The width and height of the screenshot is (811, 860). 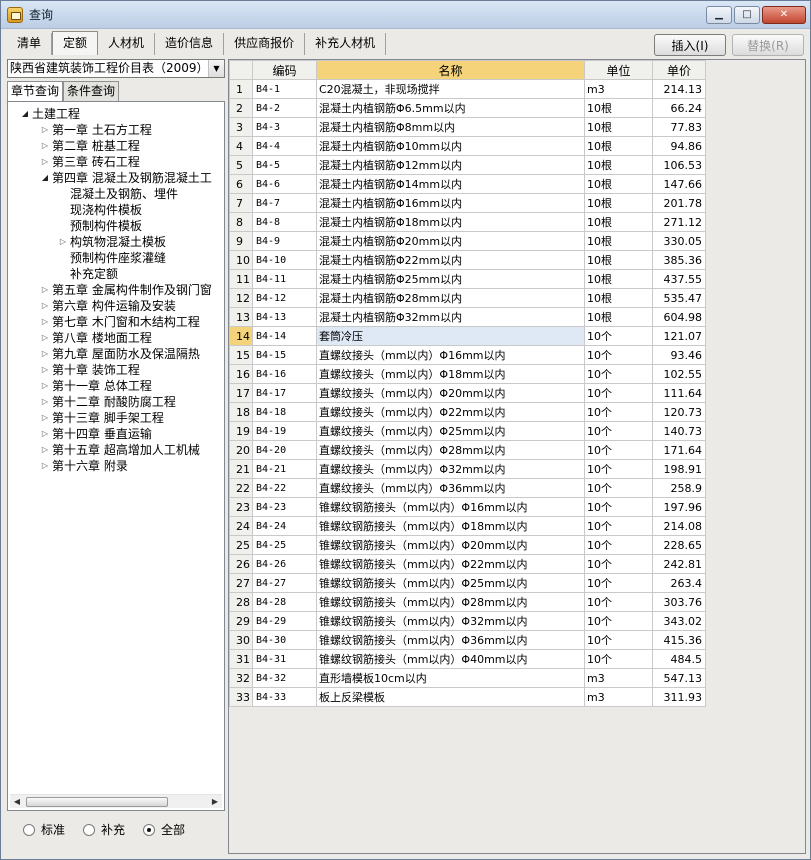 I want to click on cell-name: 混凝土内植钢筋Φ10mm以内, so click(x=450, y=146).